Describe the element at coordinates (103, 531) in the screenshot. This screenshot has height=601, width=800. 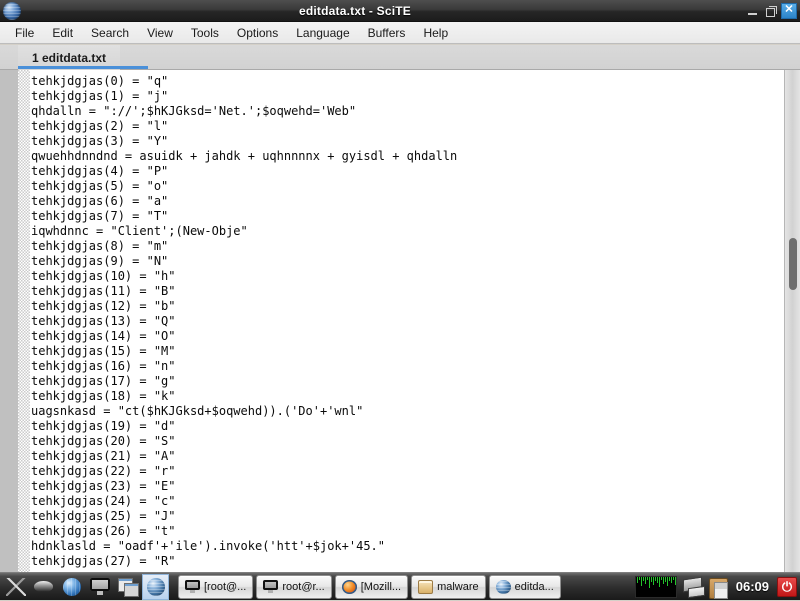
I see `code-line: tehkjdgjas(26) = "t"` at that location.